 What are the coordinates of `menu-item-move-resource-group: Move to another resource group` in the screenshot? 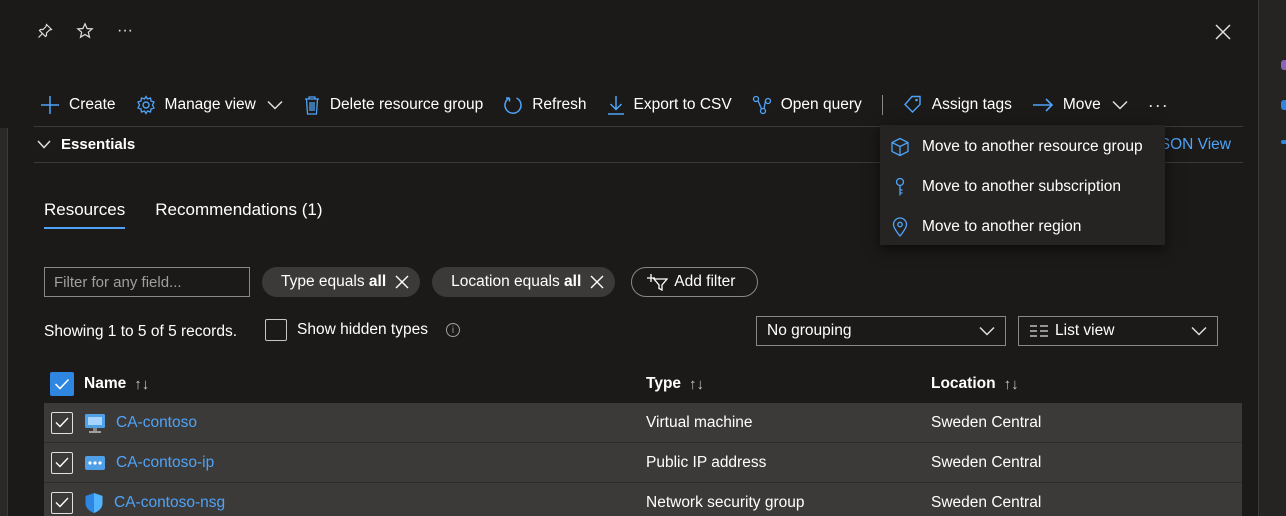 It's located at (1022, 147).